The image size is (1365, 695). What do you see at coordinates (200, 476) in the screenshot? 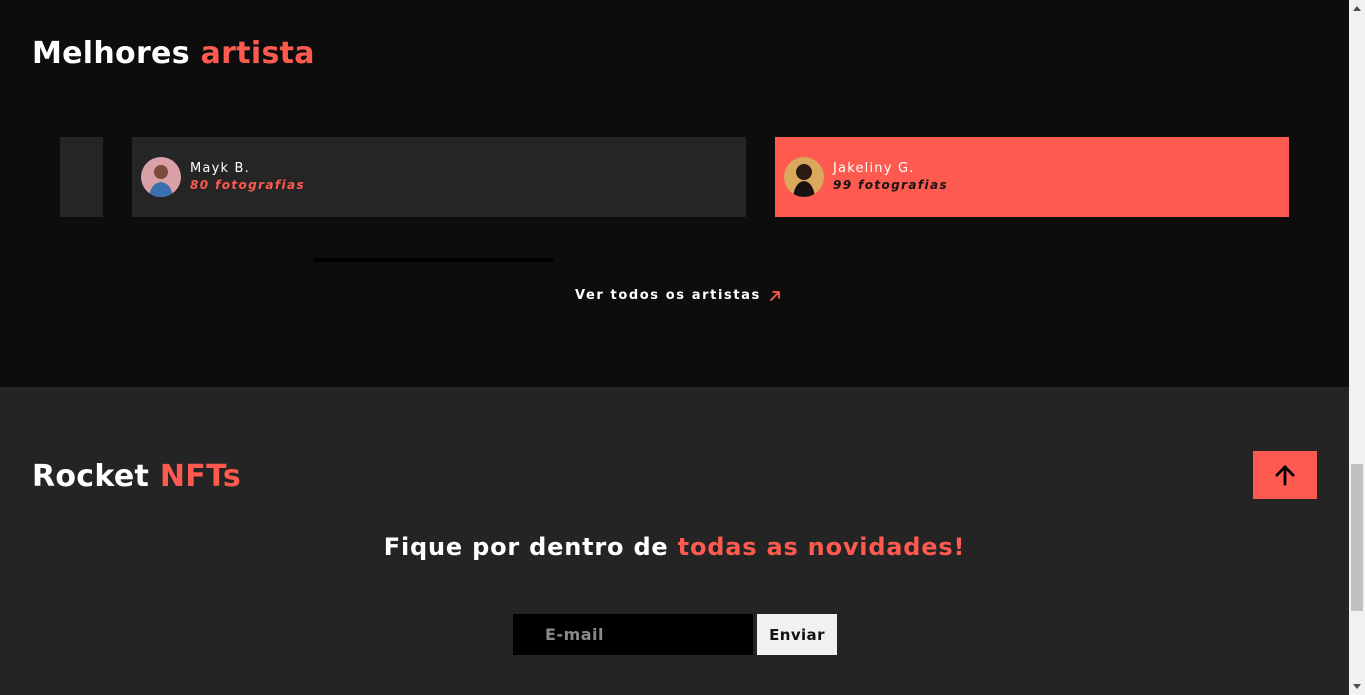
I see `footer-brand-accent: NFTs` at bounding box center [200, 476].